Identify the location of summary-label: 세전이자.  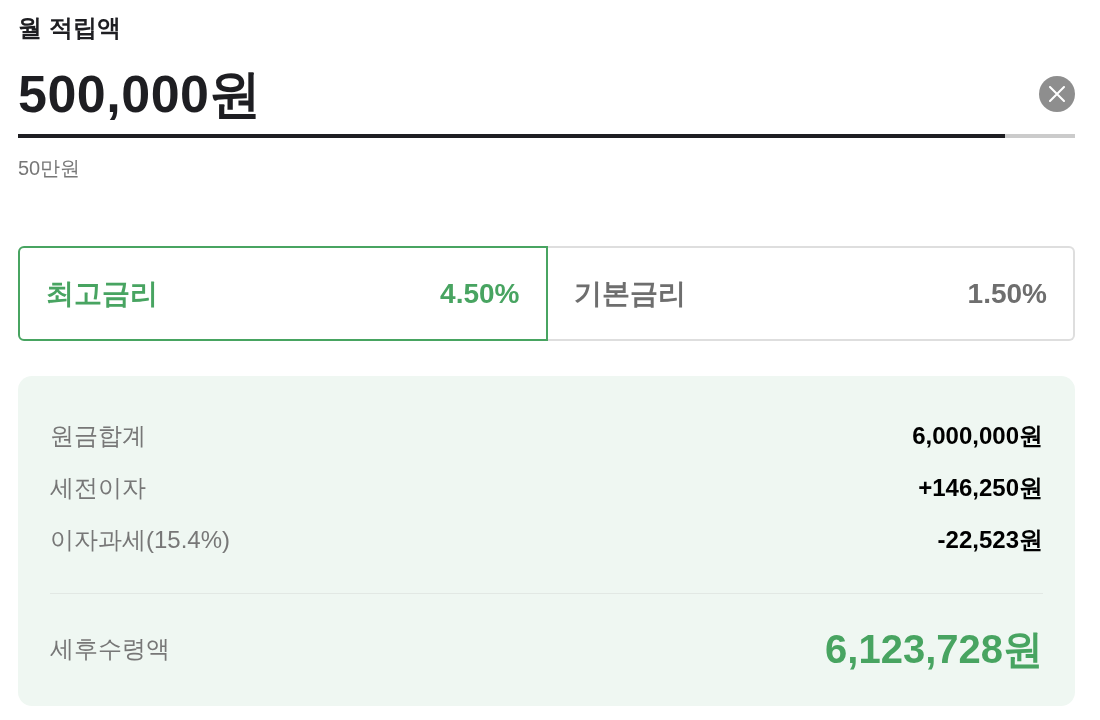
(98, 488).